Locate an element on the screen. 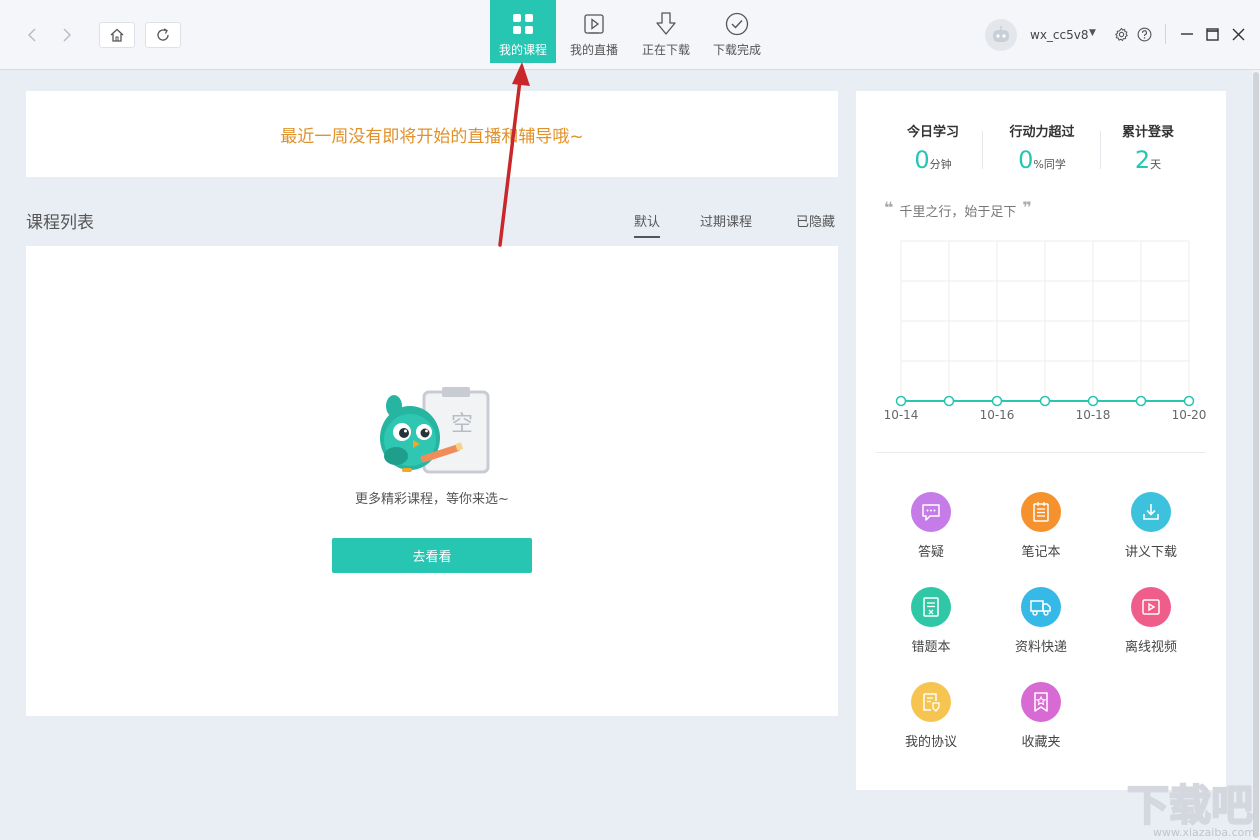 Image resolution: width=1260 pixels, height=840 pixels. grid-icon is located at coordinates (523, 24).